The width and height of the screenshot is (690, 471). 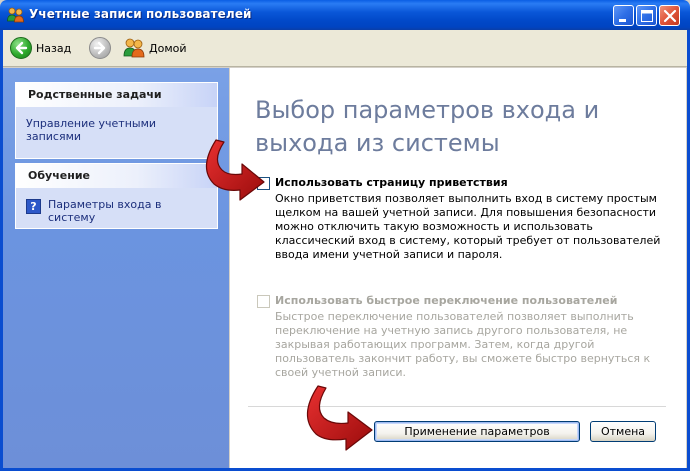 I want to click on help-icon: ?, so click(x=33, y=206).